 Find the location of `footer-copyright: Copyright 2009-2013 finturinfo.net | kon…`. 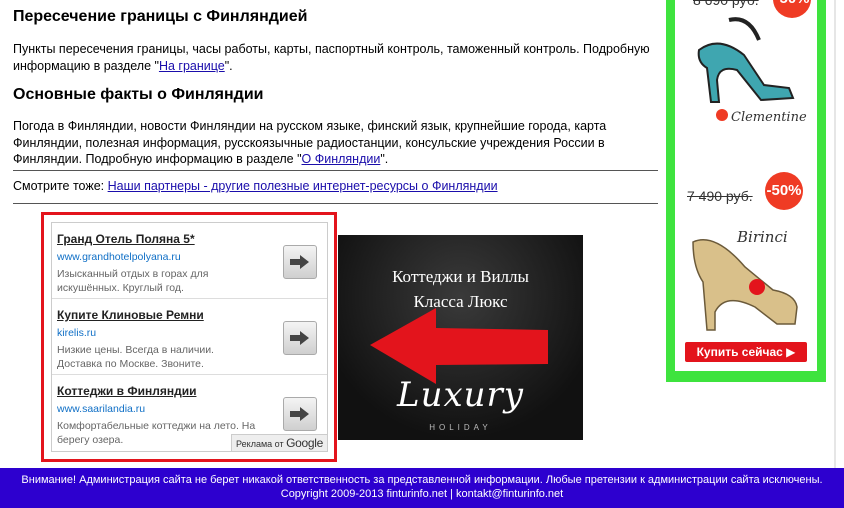

footer-copyright: Copyright 2009-2013 finturinfo.net | kon… is located at coordinates (422, 494).